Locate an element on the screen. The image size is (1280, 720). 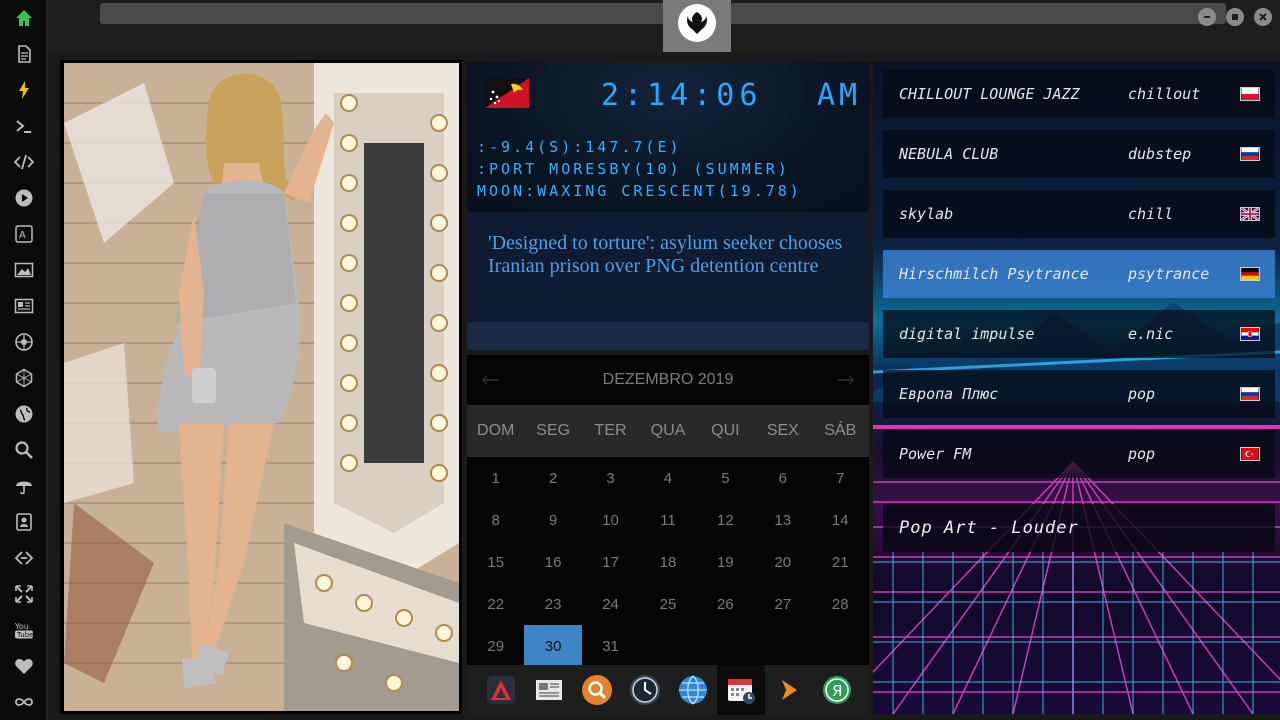
calendar-day: 29 is located at coordinates (495, 646).